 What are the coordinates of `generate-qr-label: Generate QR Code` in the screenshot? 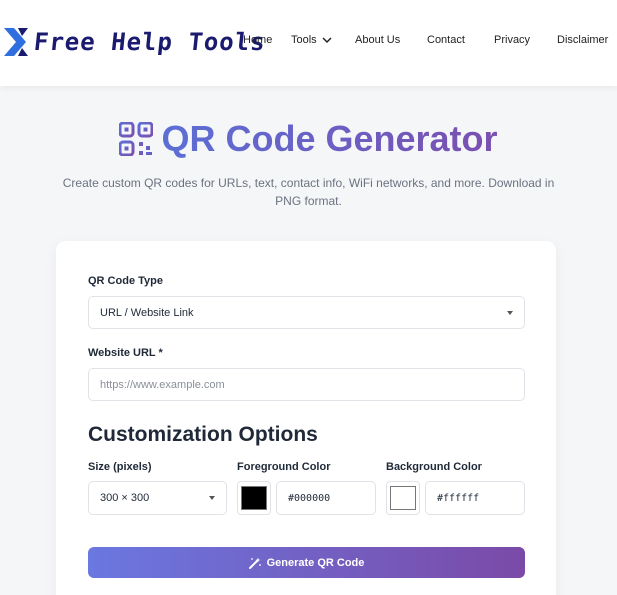 It's located at (315, 562).